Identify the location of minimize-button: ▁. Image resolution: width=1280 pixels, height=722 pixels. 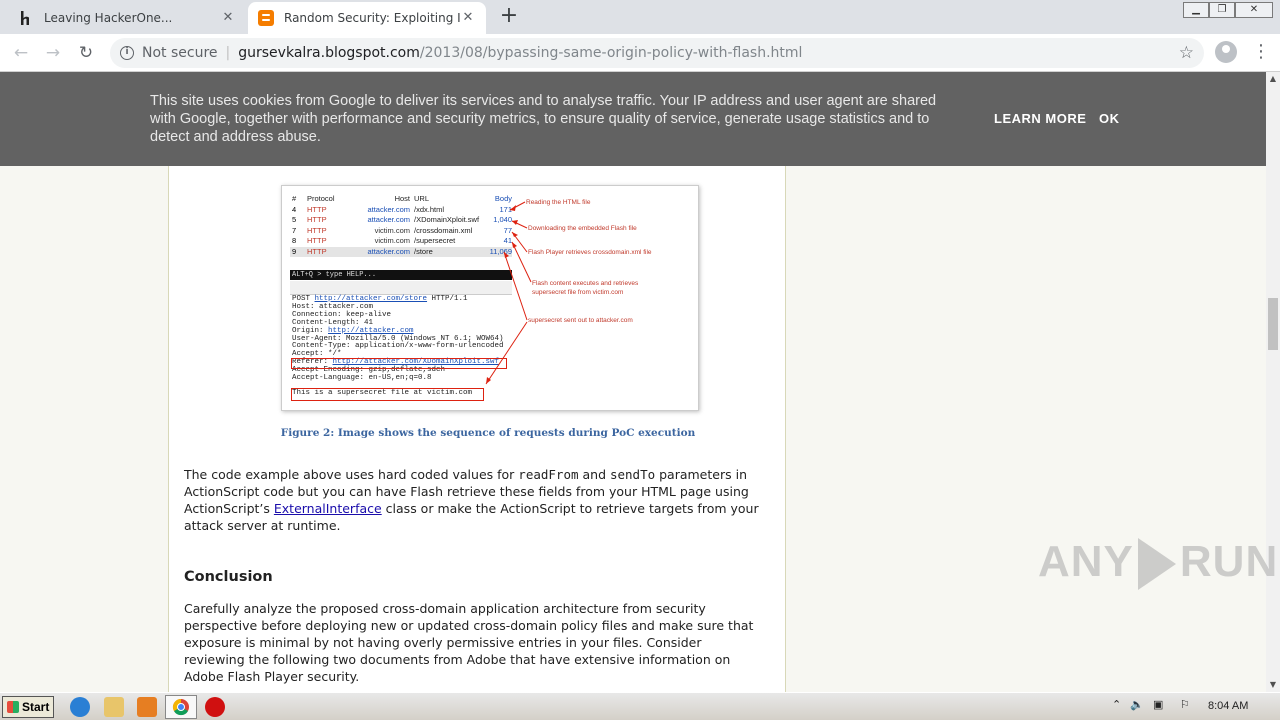
(1196, 10).